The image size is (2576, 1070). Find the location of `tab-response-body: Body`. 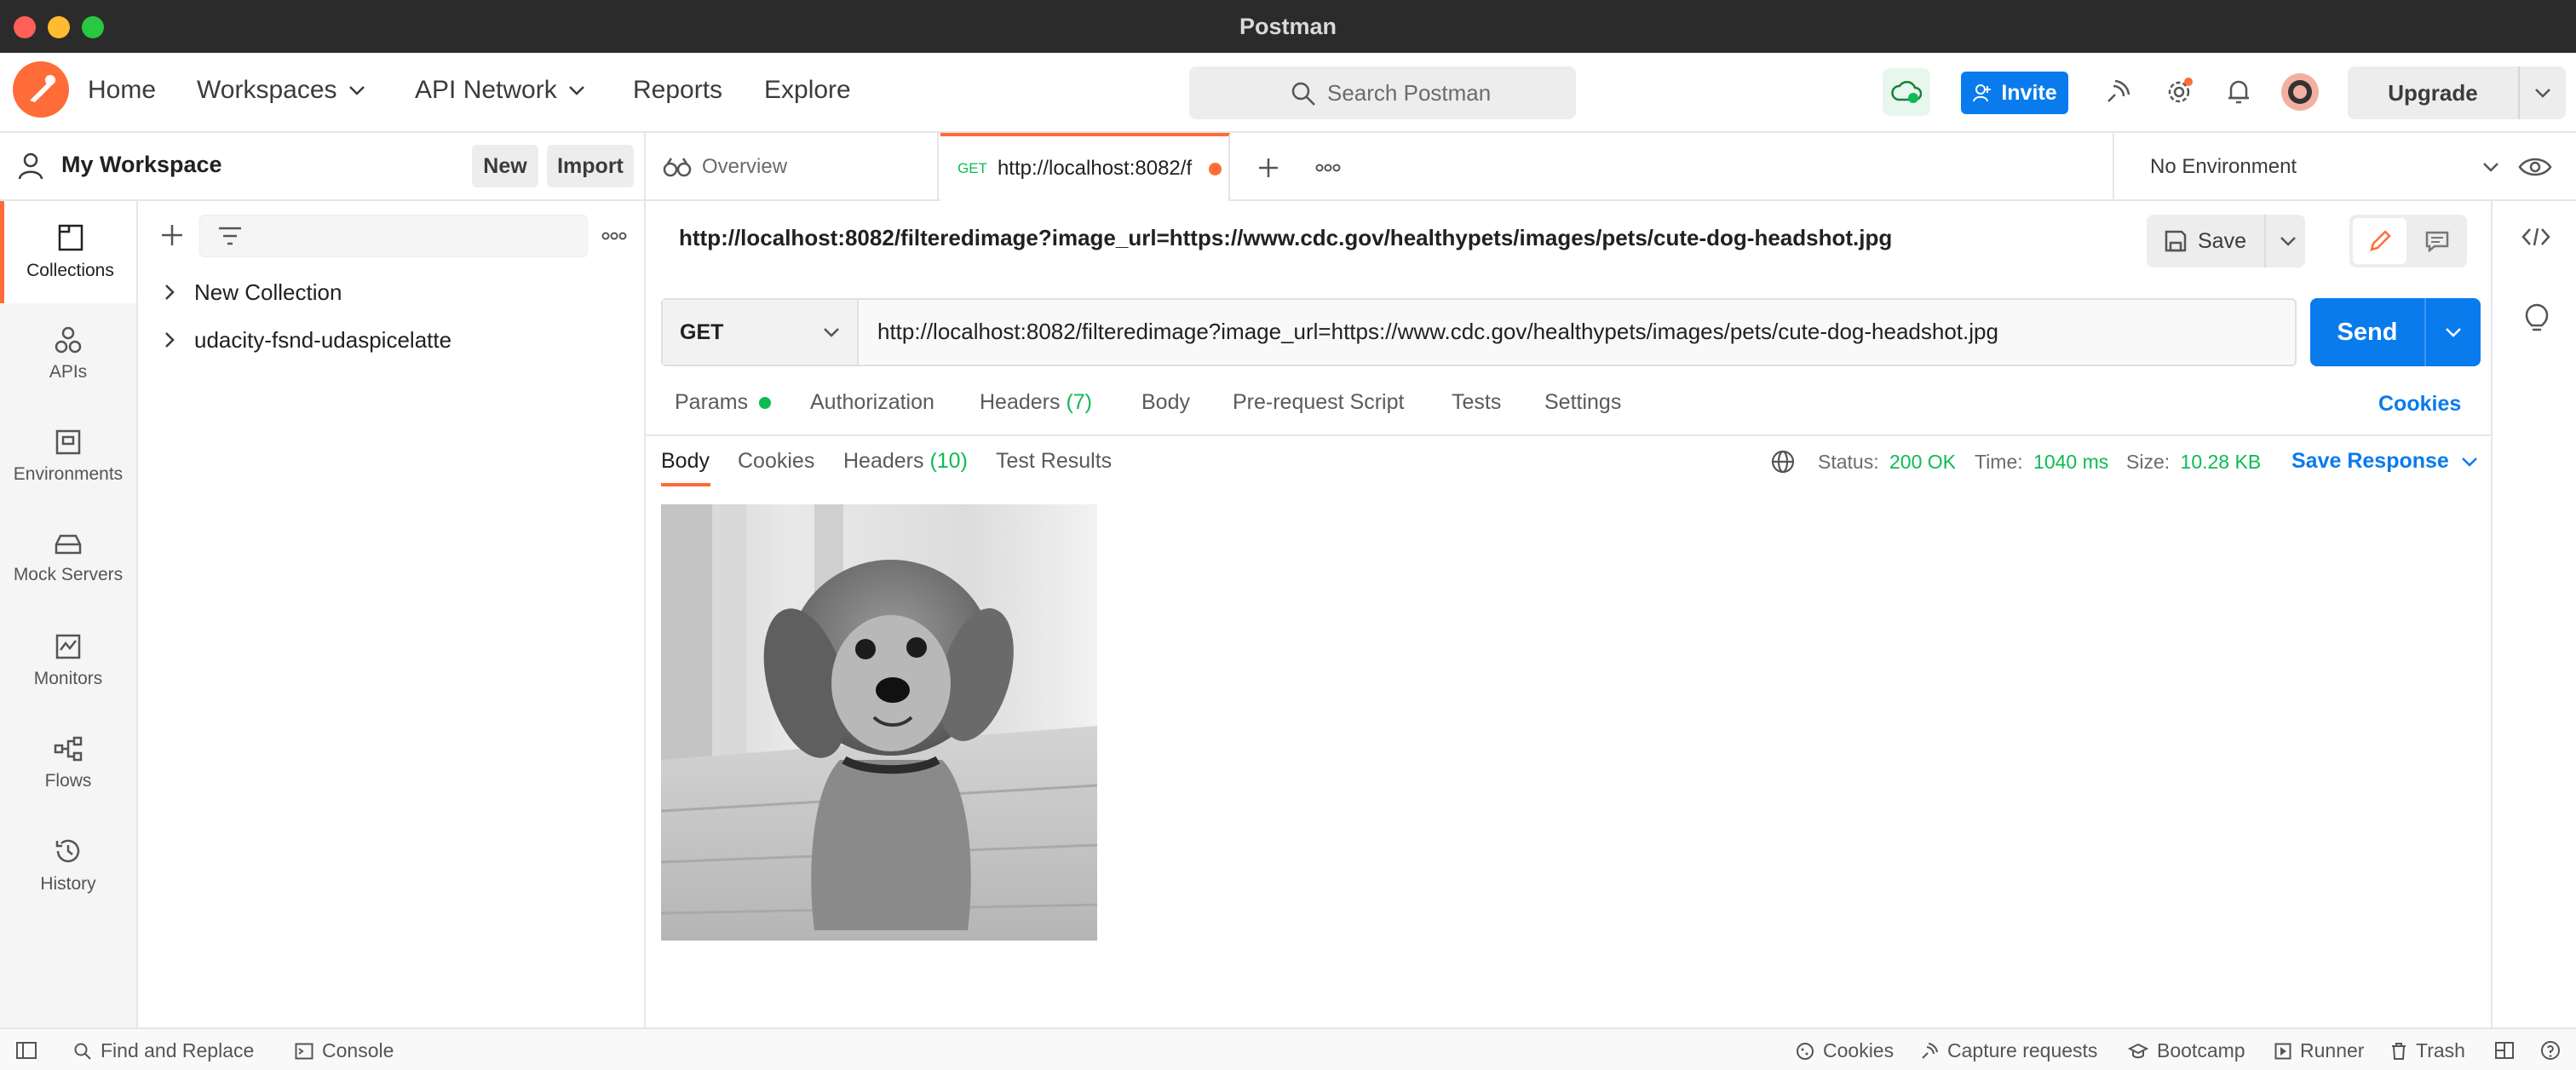

tab-response-body: Body is located at coordinates (685, 462).